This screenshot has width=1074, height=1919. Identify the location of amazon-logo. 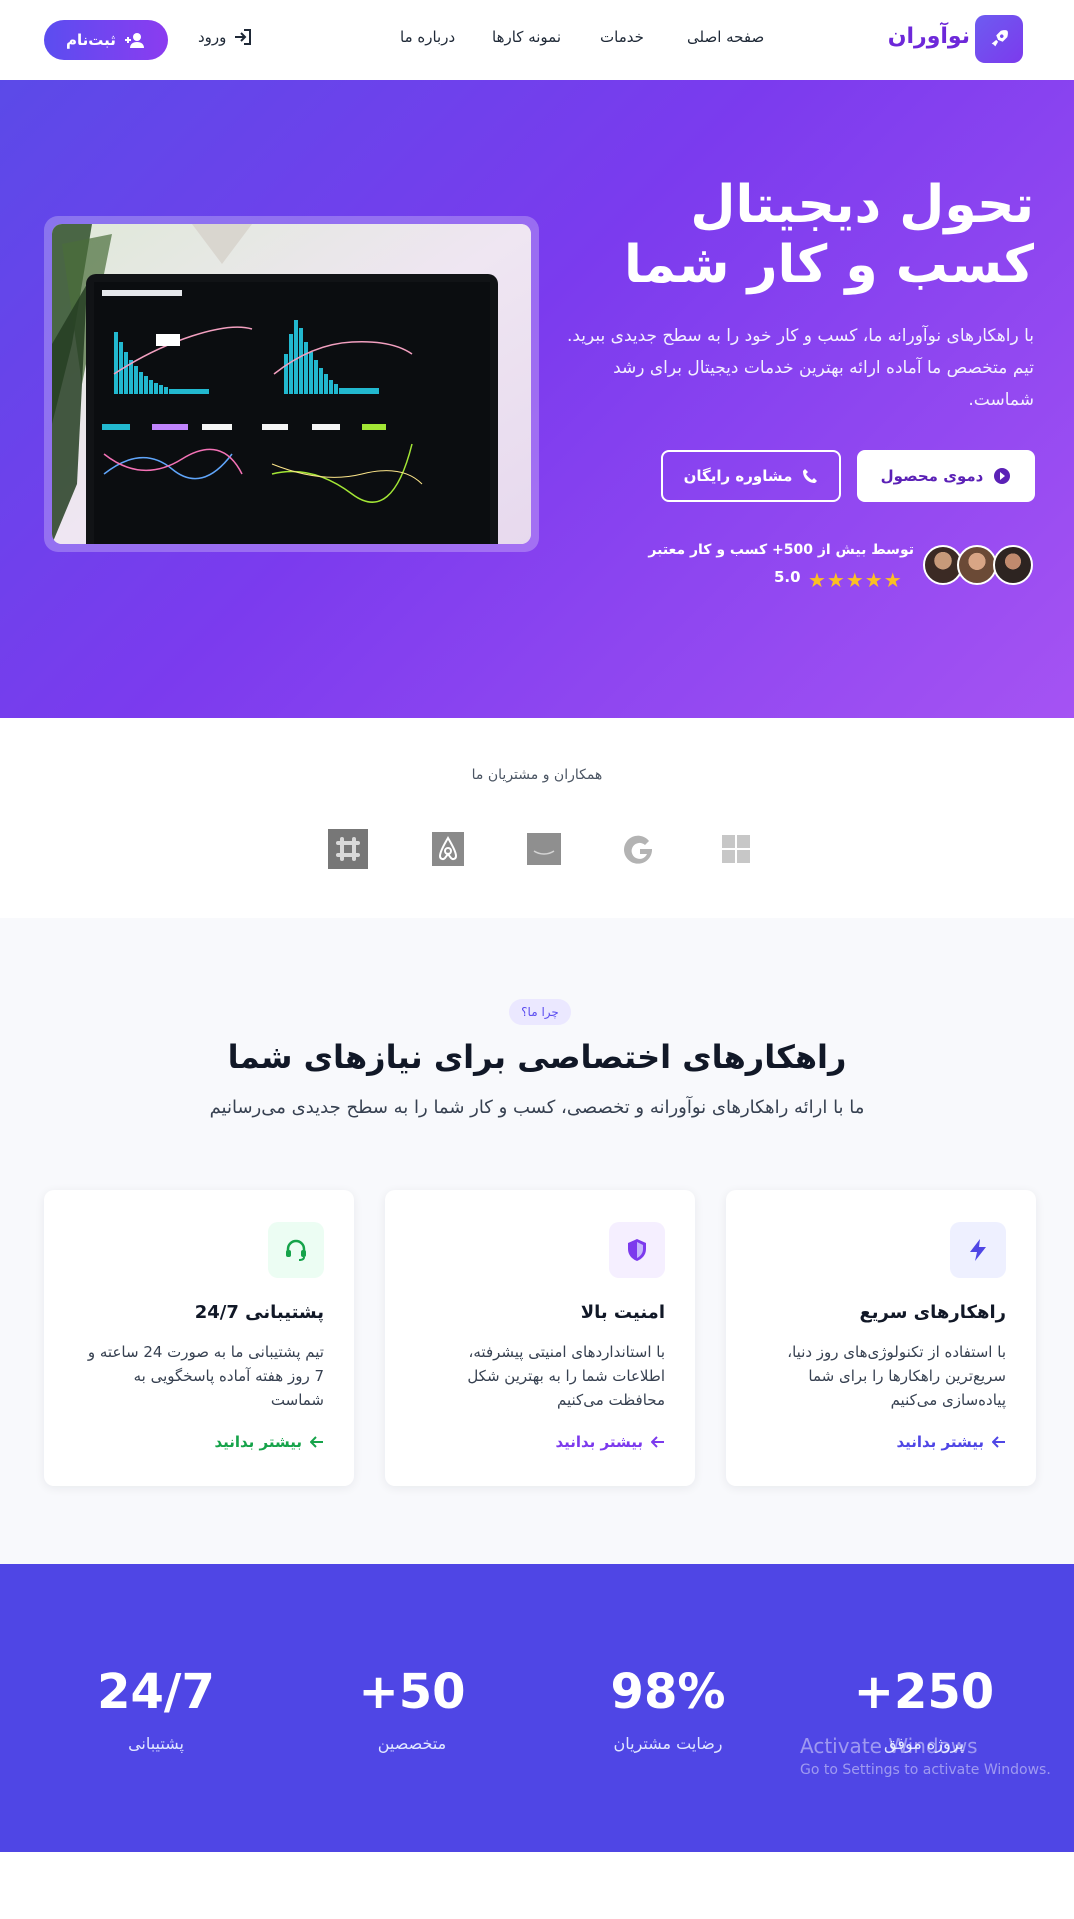
(544, 849).